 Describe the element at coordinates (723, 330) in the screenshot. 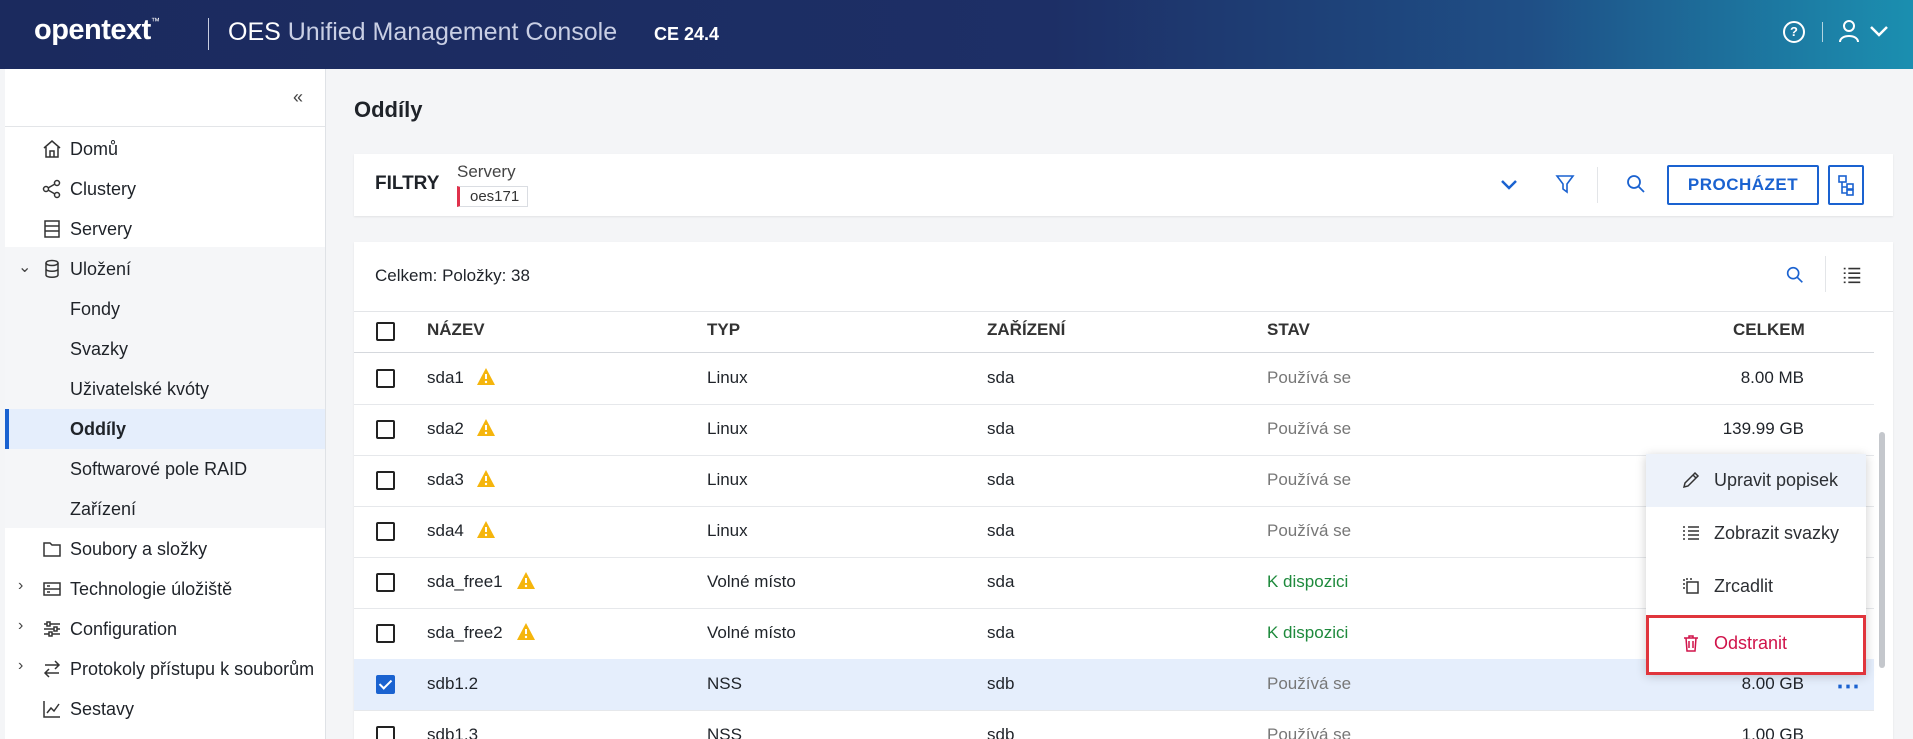

I see `column-header-type: TYP` at that location.